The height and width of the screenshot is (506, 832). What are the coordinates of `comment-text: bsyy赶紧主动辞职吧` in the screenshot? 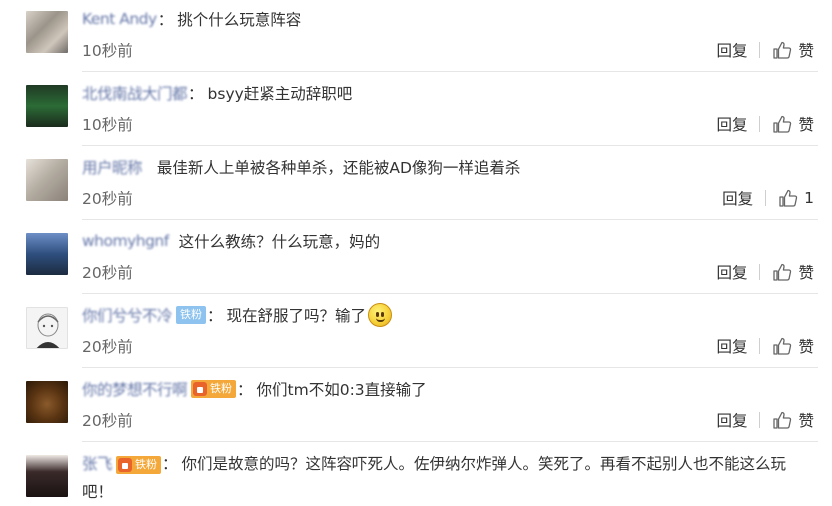 It's located at (280, 94).